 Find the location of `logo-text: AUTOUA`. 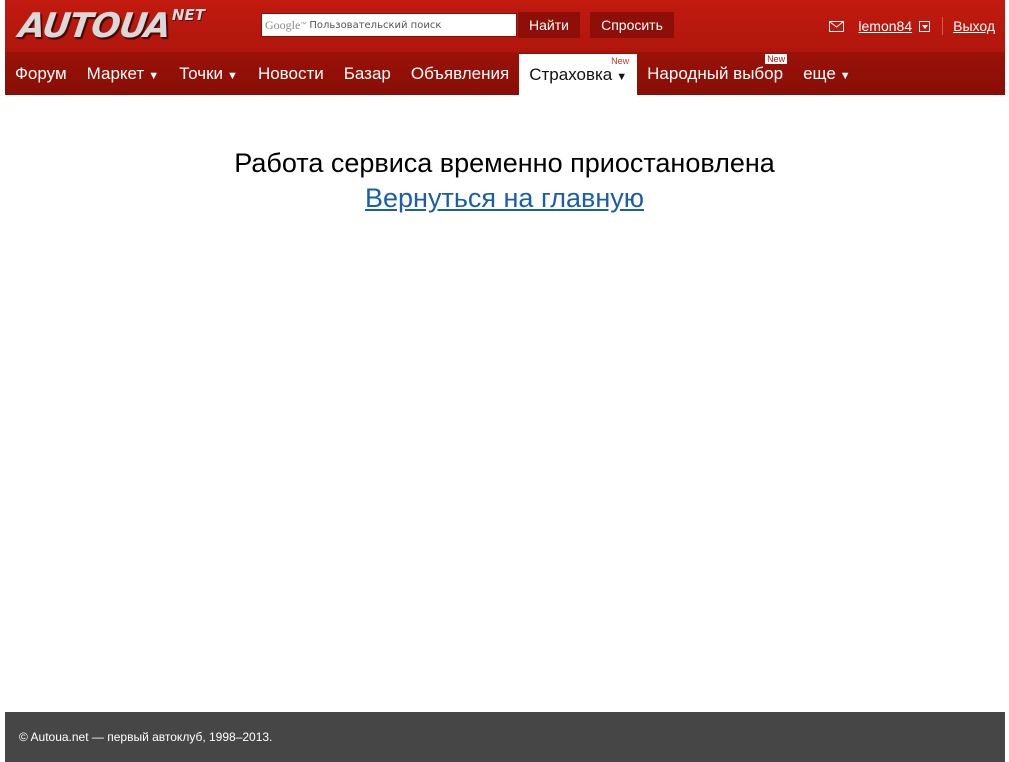

logo-text: AUTOUA is located at coordinates (94, 26).